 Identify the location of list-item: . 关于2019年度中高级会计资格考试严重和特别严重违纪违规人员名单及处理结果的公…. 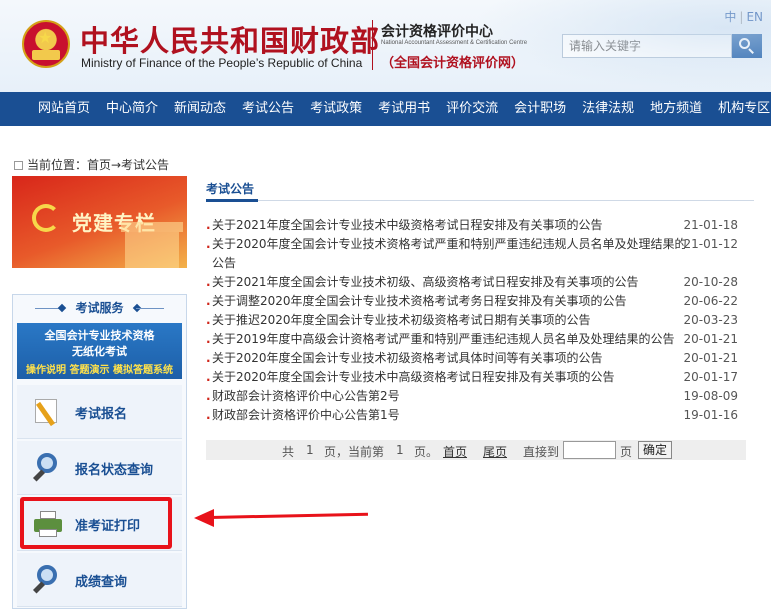
(480, 339).